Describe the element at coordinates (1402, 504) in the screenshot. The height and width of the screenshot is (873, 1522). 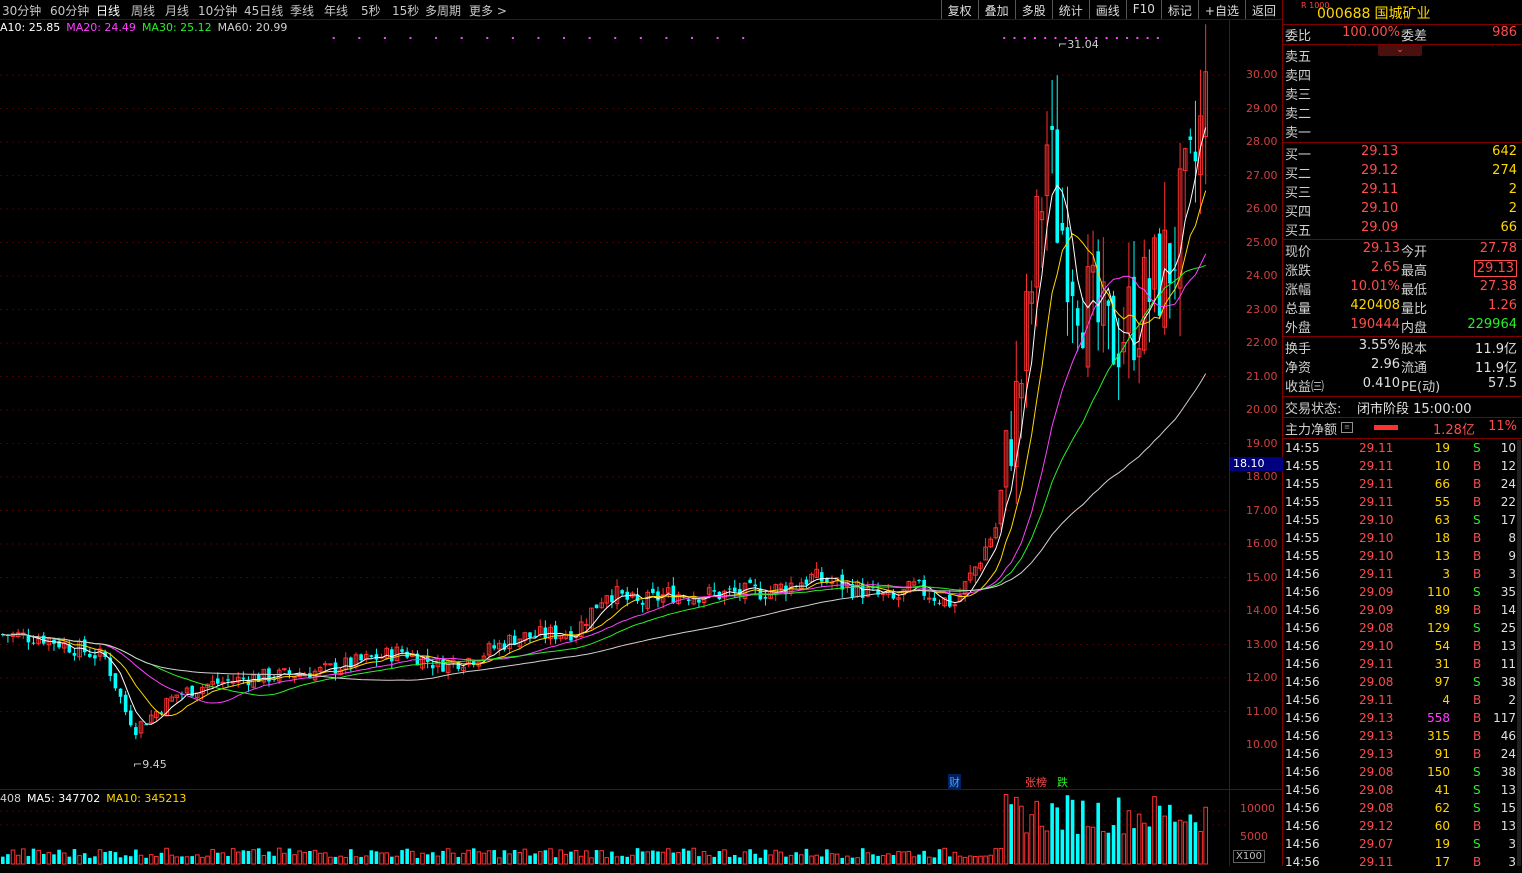
I see `tick-row: 14:55 29.11 55 B 22` at that location.